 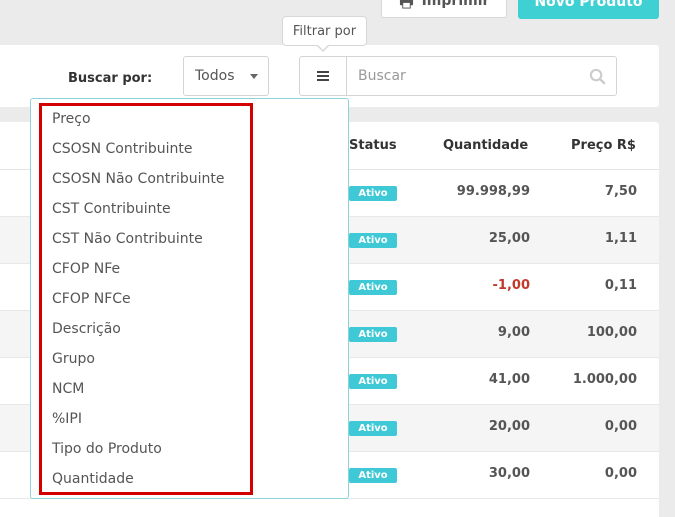 What do you see at coordinates (127, 239) in the screenshot?
I see `menu-item-cst-nao-contribuinte: CST Não Contribuinte` at bounding box center [127, 239].